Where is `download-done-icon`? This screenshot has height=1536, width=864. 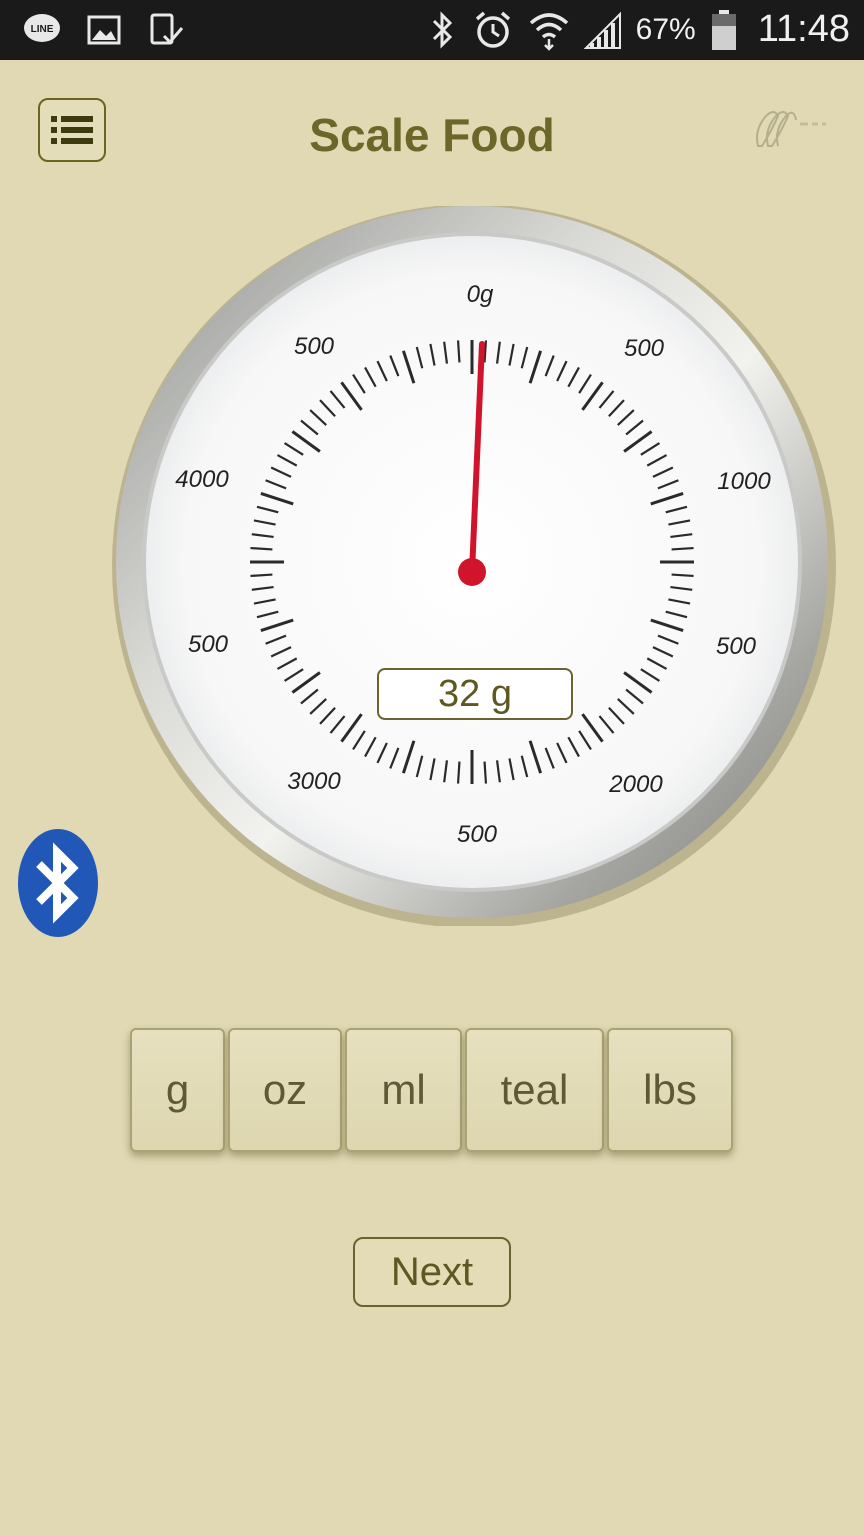
download-done-icon is located at coordinates (167, 29).